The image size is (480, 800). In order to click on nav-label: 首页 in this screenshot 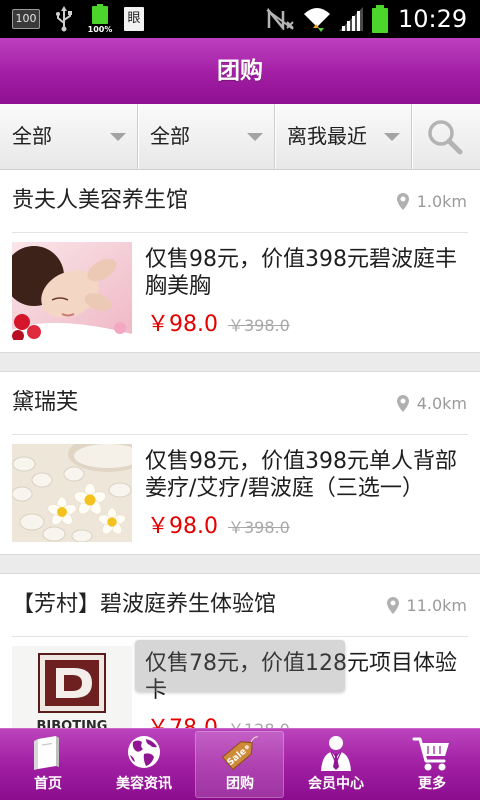, I will do `click(48, 784)`.